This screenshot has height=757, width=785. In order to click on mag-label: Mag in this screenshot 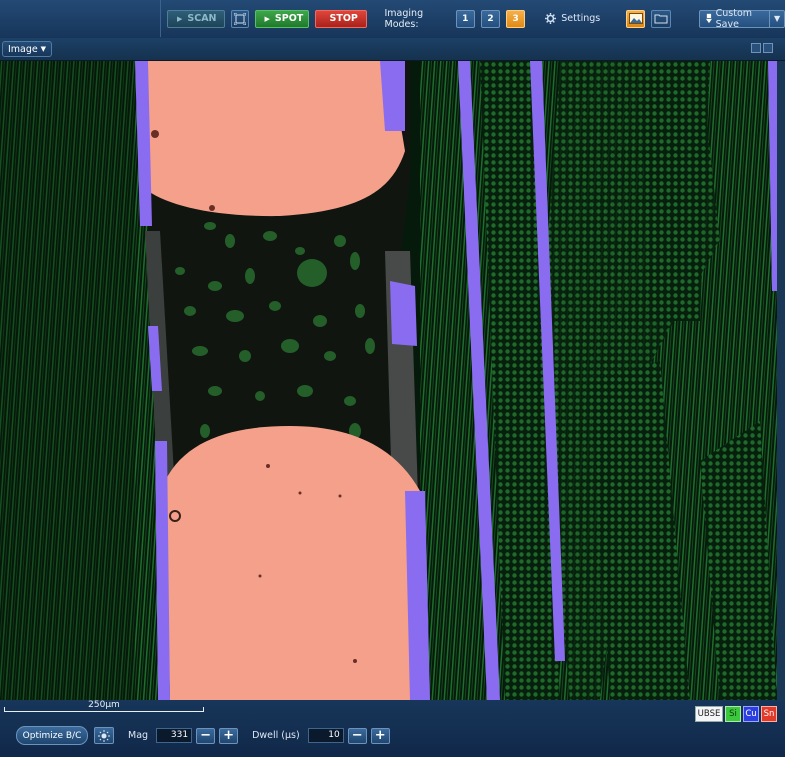, I will do `click(138, 735)`.